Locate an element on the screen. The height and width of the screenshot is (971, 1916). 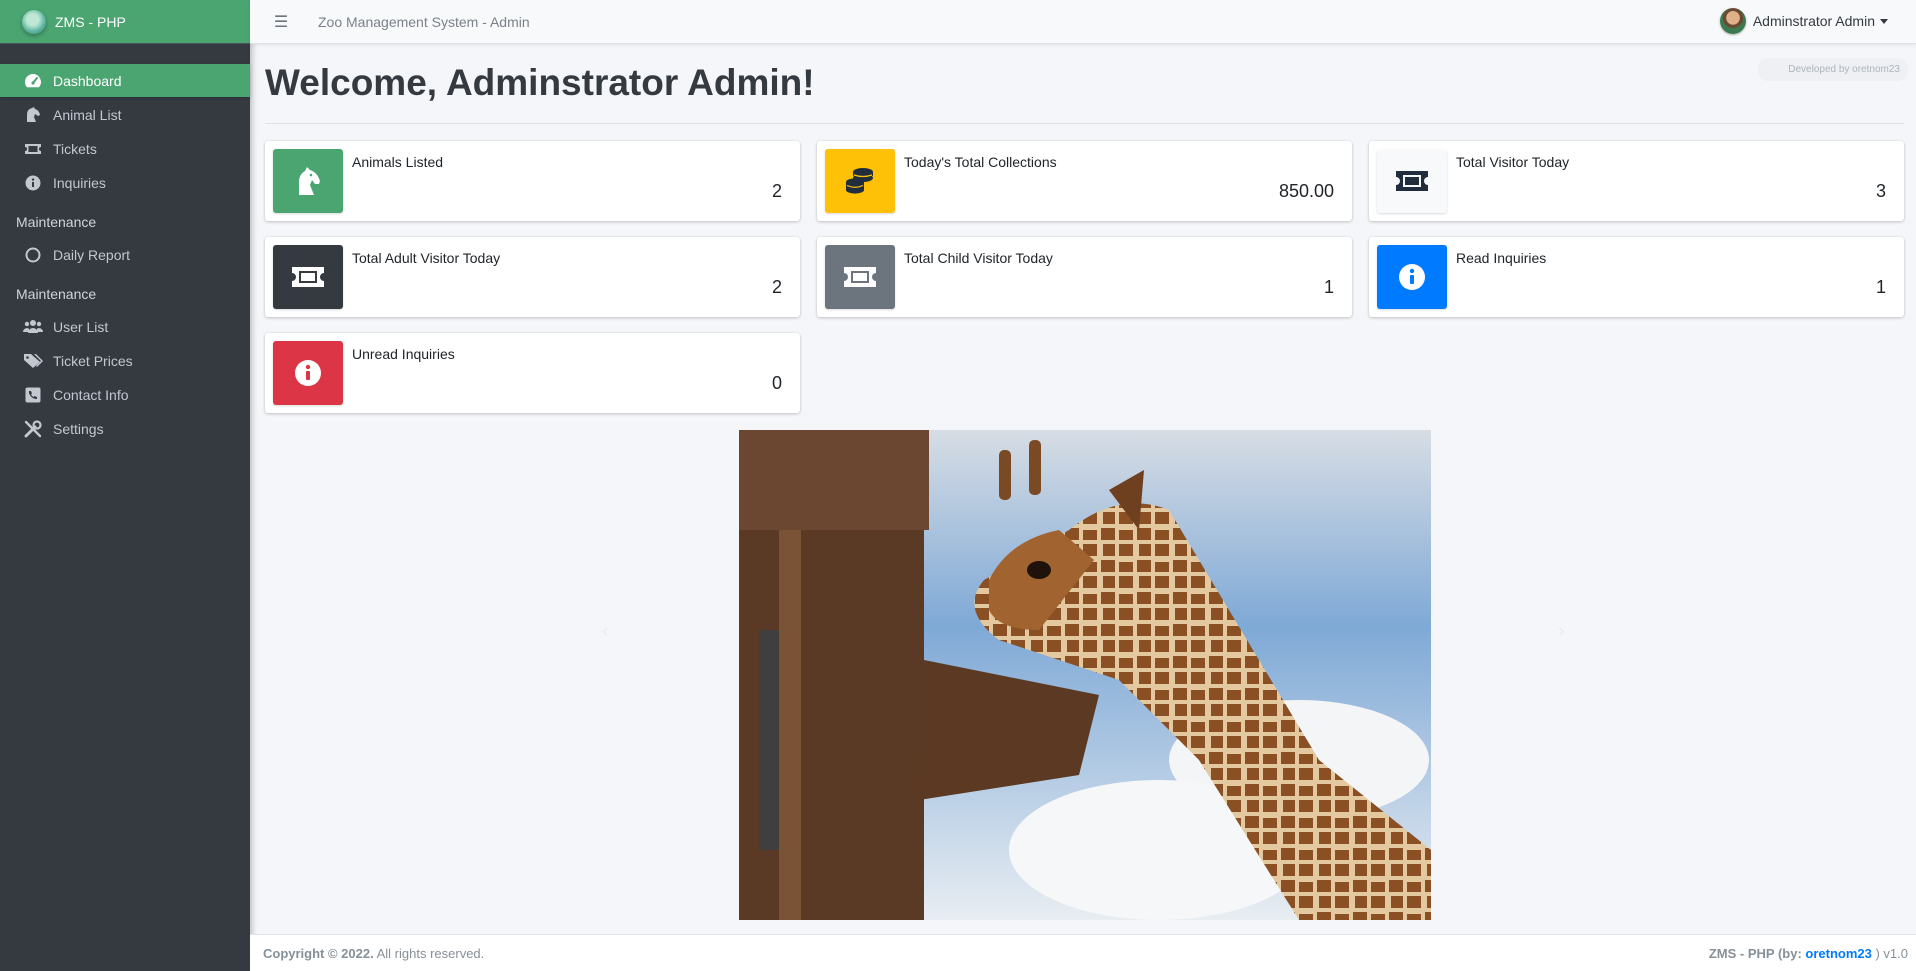
sidebar-item-label: Inquiries is located at coordinates (79, 182).